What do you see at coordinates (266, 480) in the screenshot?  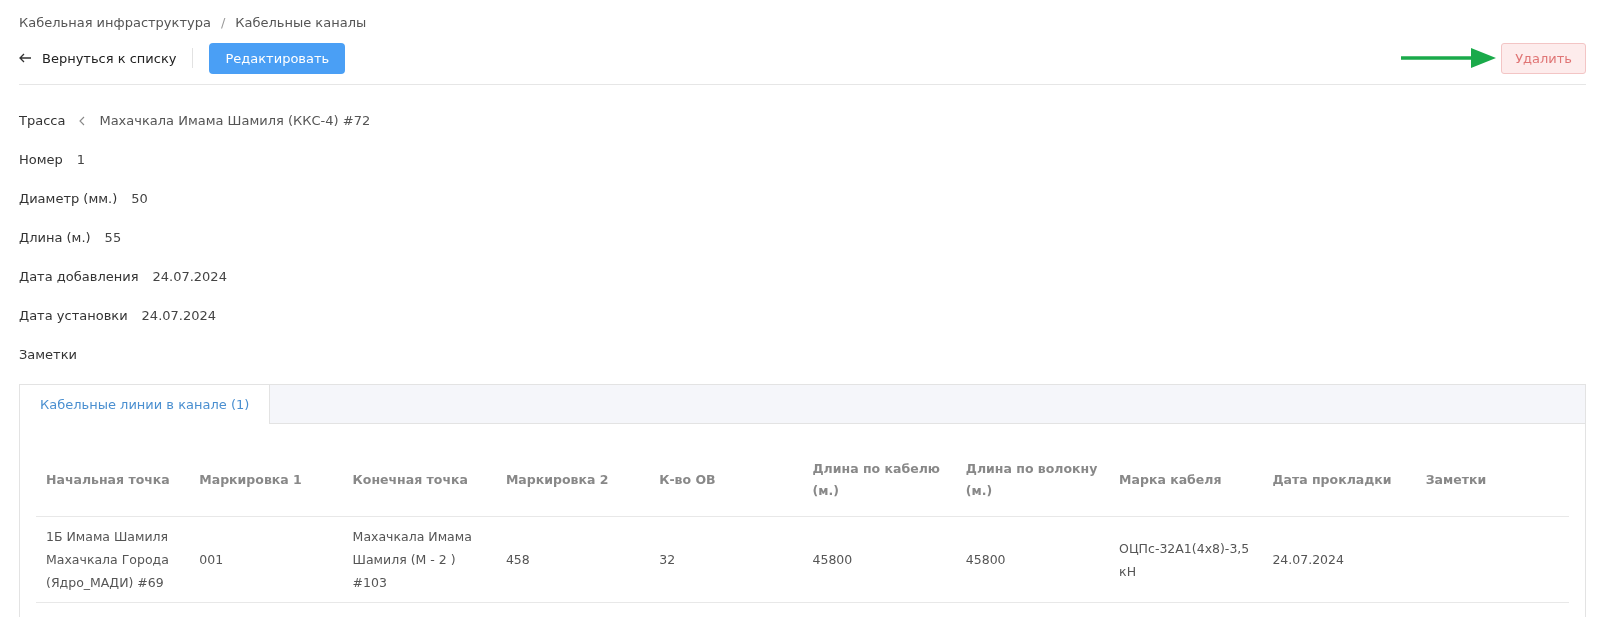 I see `column-header: Маркировка 1` at bounding box center [266, 480].